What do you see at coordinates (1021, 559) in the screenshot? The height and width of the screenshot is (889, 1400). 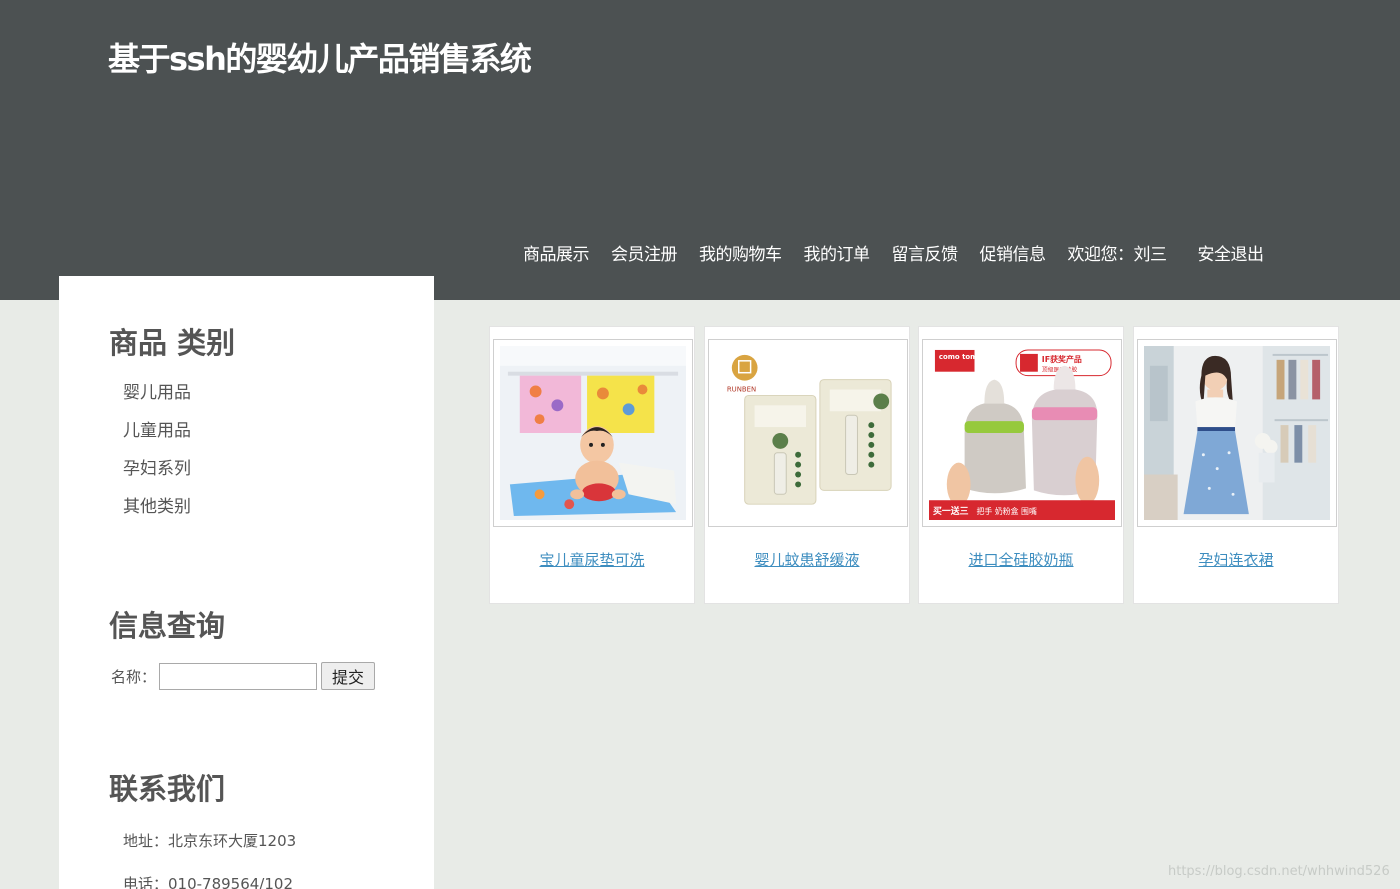 I see `product-link: 进口全硅胶奶瓶` at bounding box center [1021, 559].